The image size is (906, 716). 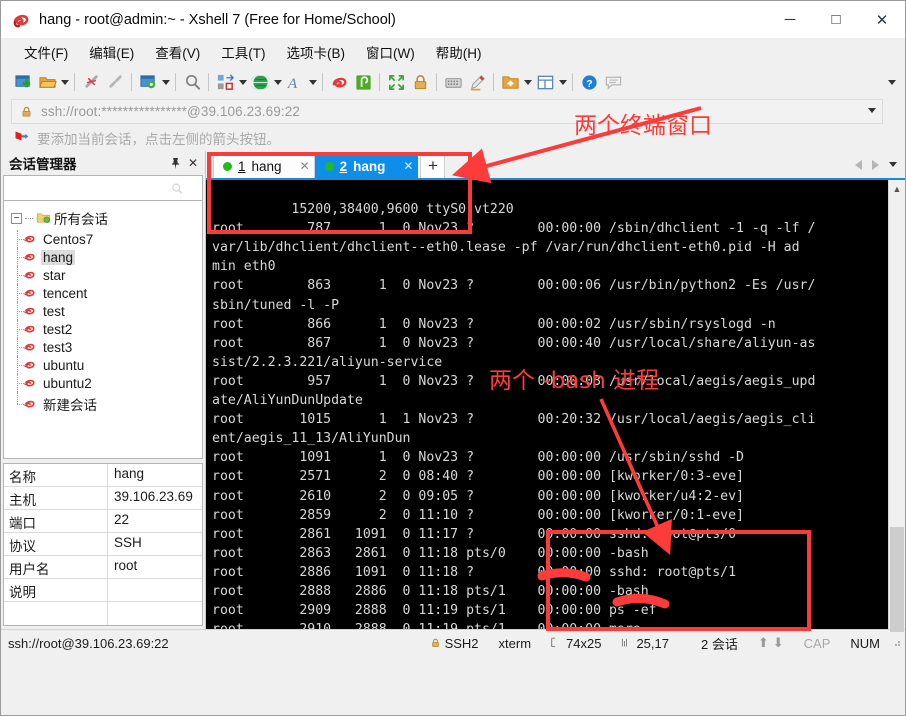 What do you see at coordinates (339, 82) in the screenshot?
I see `xshell-icon` at bounding box center [339, 82].